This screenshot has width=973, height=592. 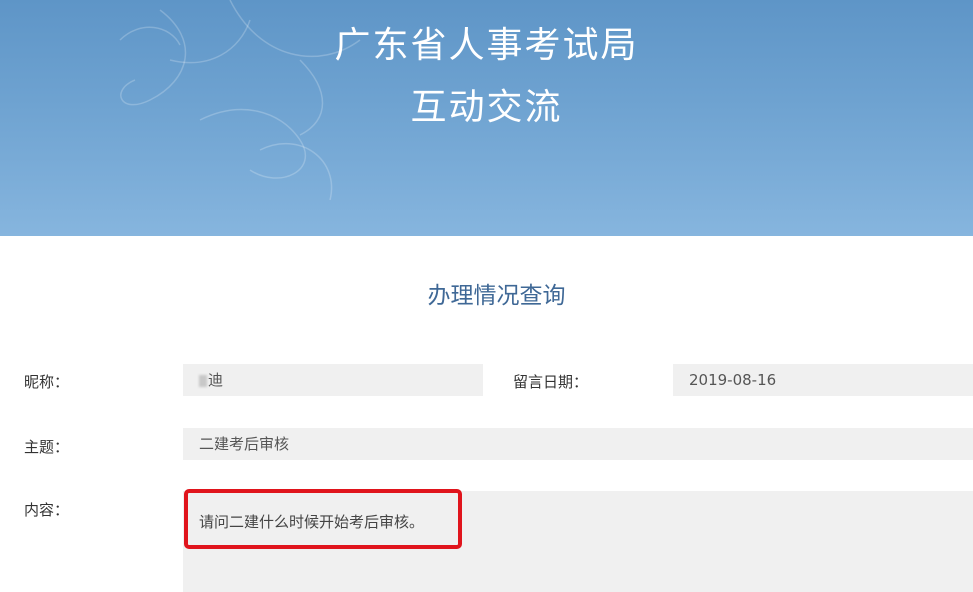 What do you see at coordinates (486, 107) in the screenshot?
I see `site-subtitle: 互动交流` at bounding box center [486, 107].